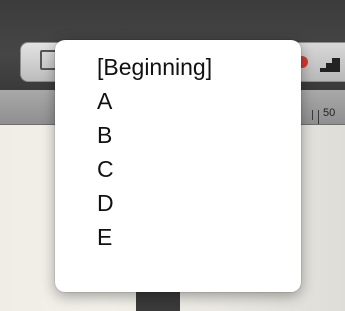  Describe the element at coordinates (329, 113) in the screenshot. I see `ruler-marker-label: 50` at that location.